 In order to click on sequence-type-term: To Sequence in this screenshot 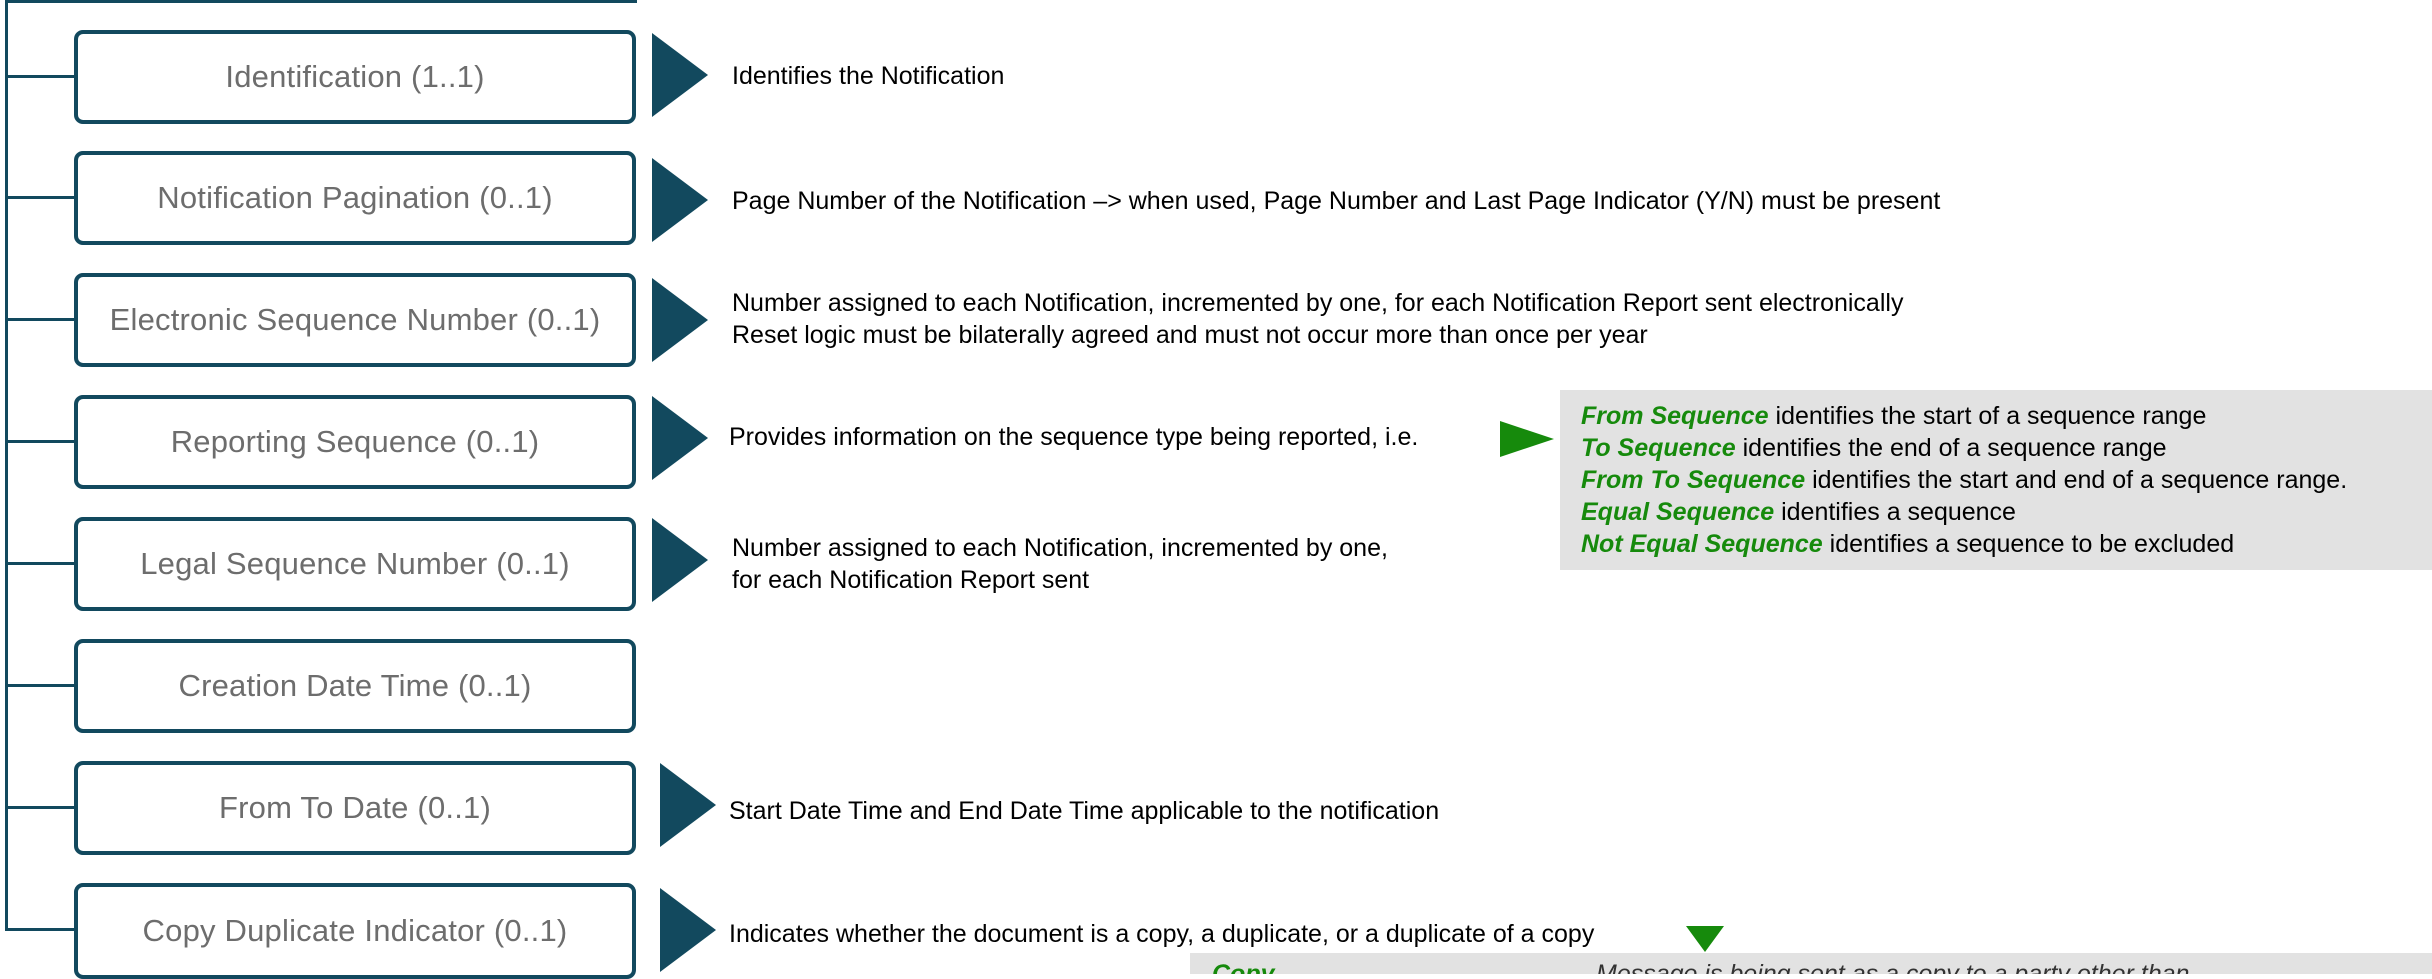, I will do `click(1658, 448)`.